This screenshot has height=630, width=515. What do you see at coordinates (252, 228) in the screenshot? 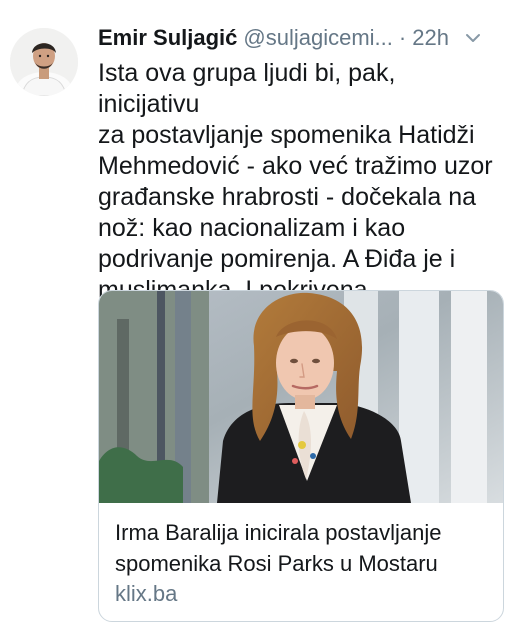
I see `tweet-text-line: nož: kao nacionalizam i kao` at bounding box center [252, 228].